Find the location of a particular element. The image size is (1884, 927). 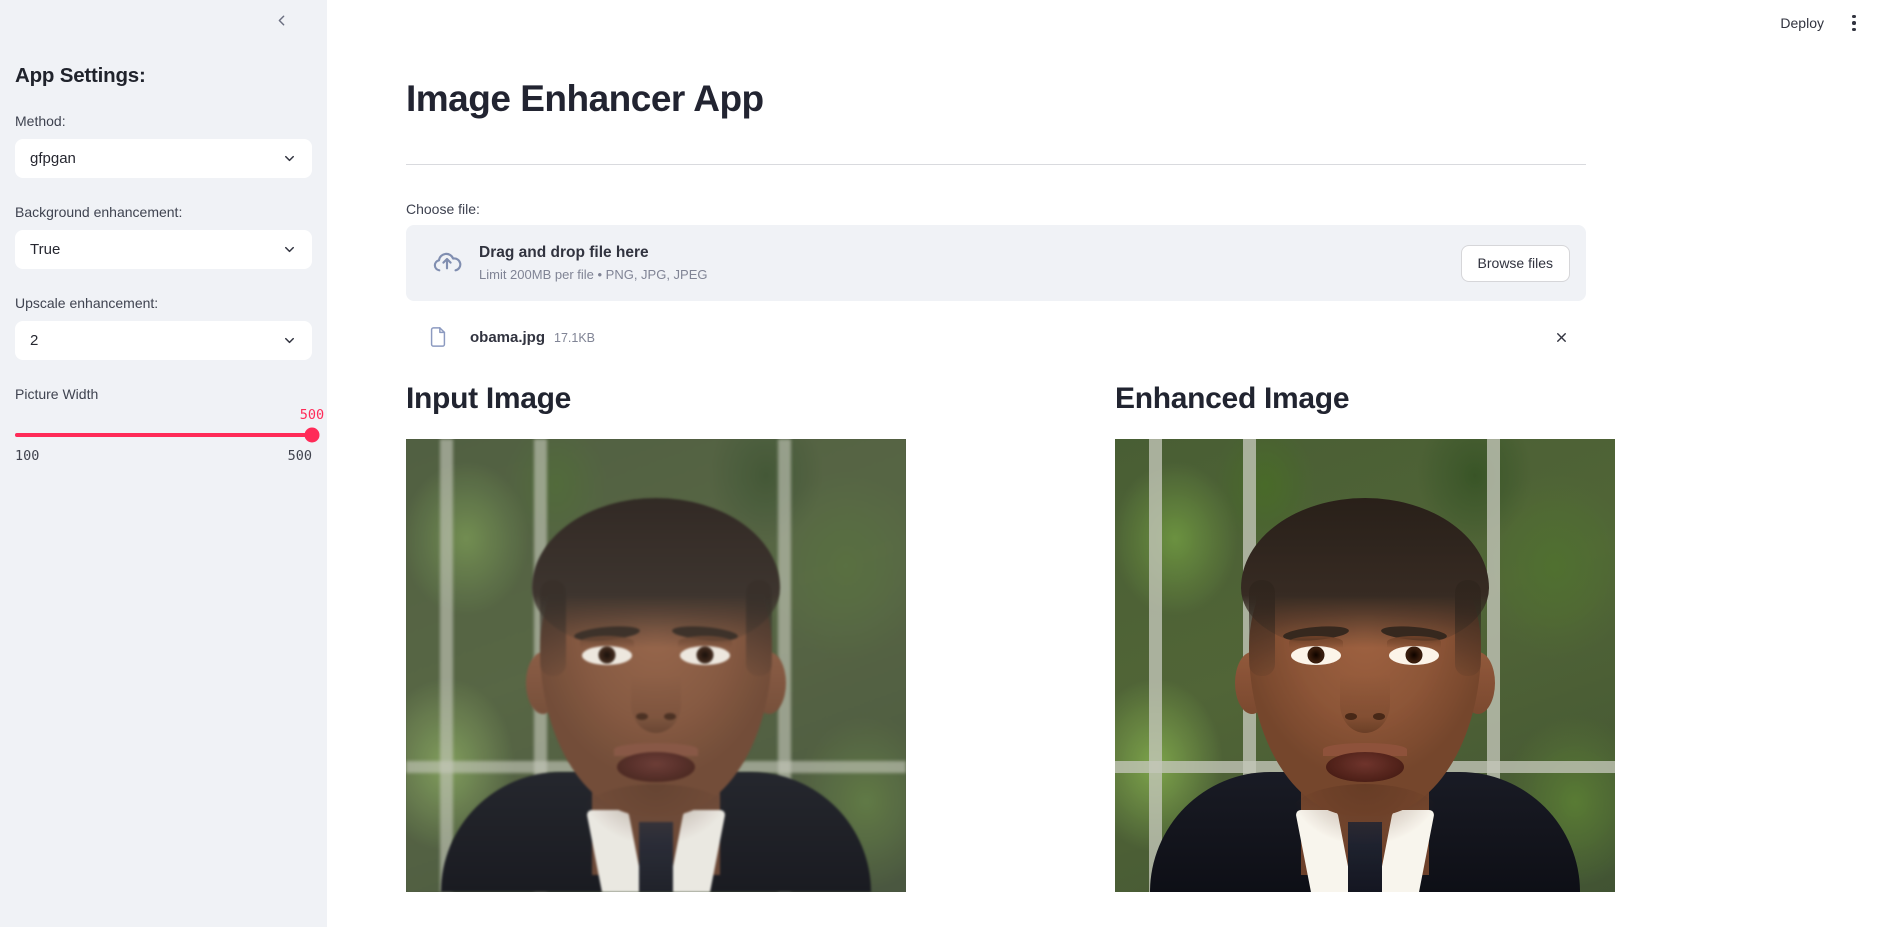

slider-track is located at coordinates (167, 435).